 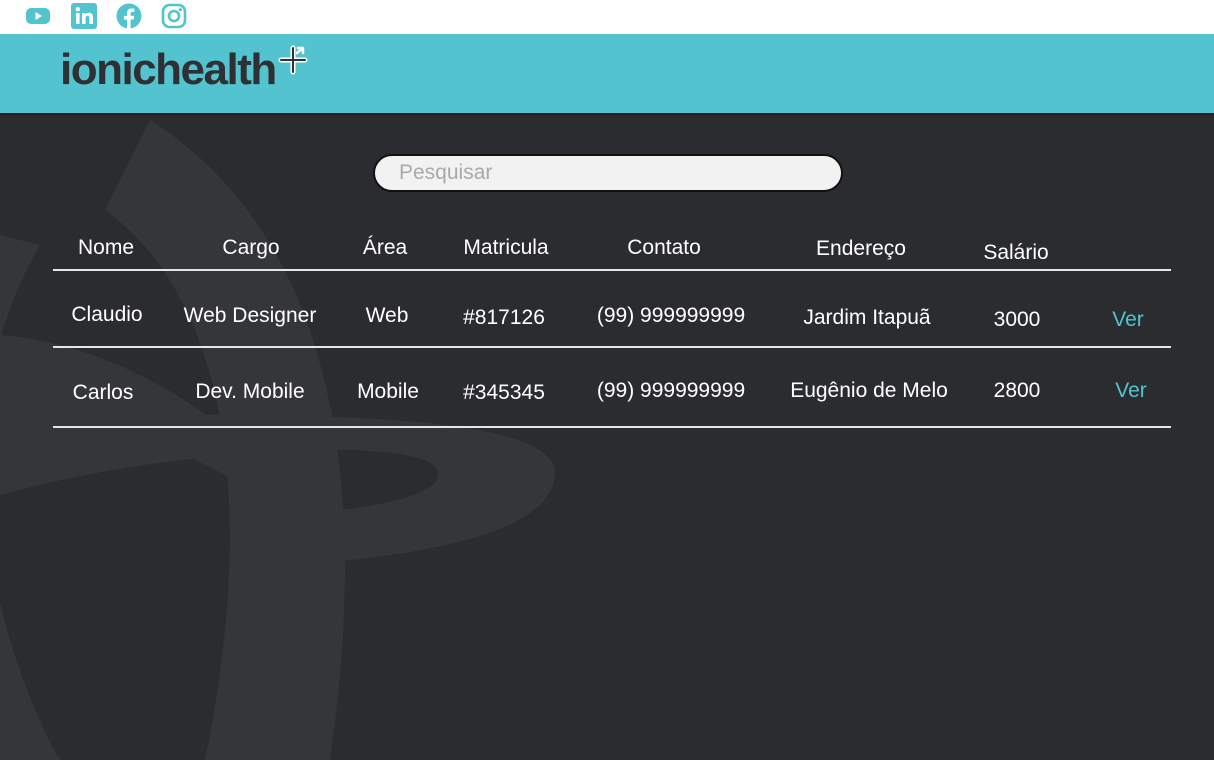 What do you see at coordinates (103, 392) in the screenshot?
I see `cell-nome: Carlos` at bounding box center [103, 392].